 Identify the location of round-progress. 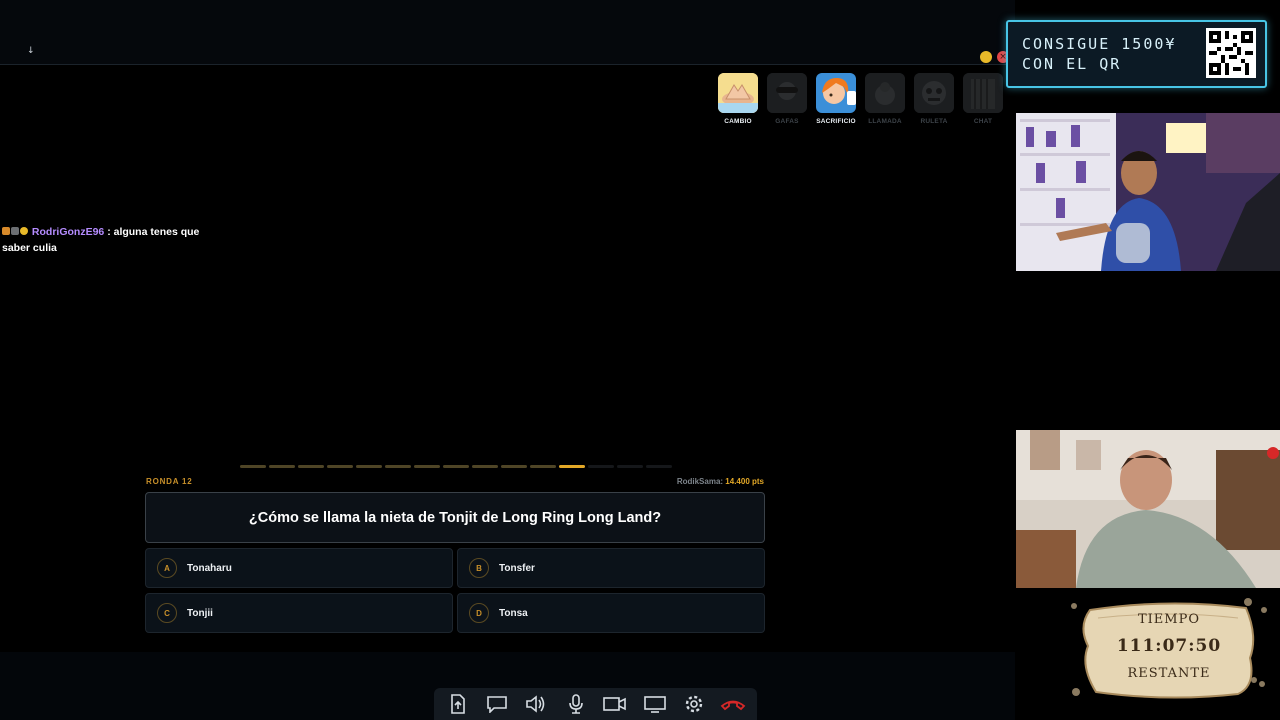
(456, 467).